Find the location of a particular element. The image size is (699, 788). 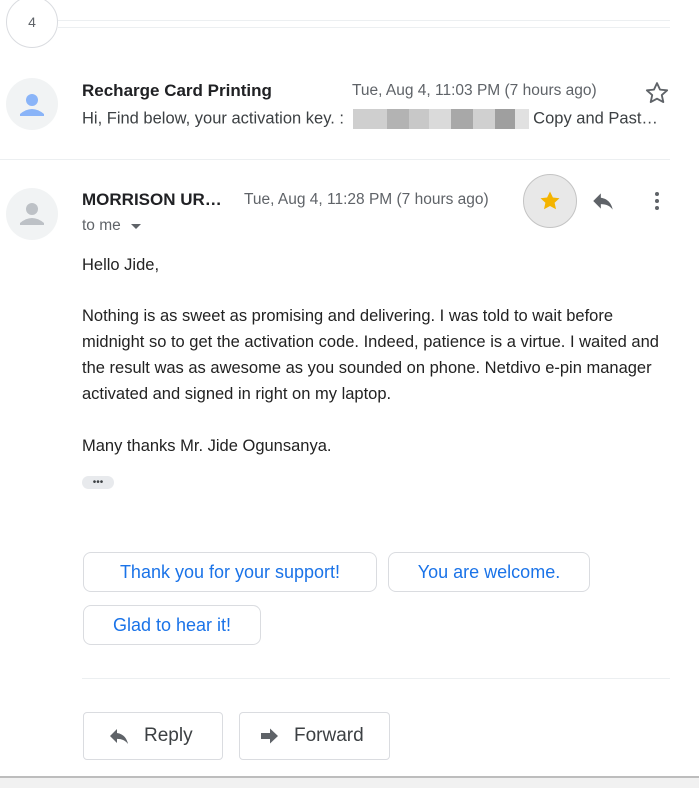

reply-button: Reply is located at coordinates (153, 736).